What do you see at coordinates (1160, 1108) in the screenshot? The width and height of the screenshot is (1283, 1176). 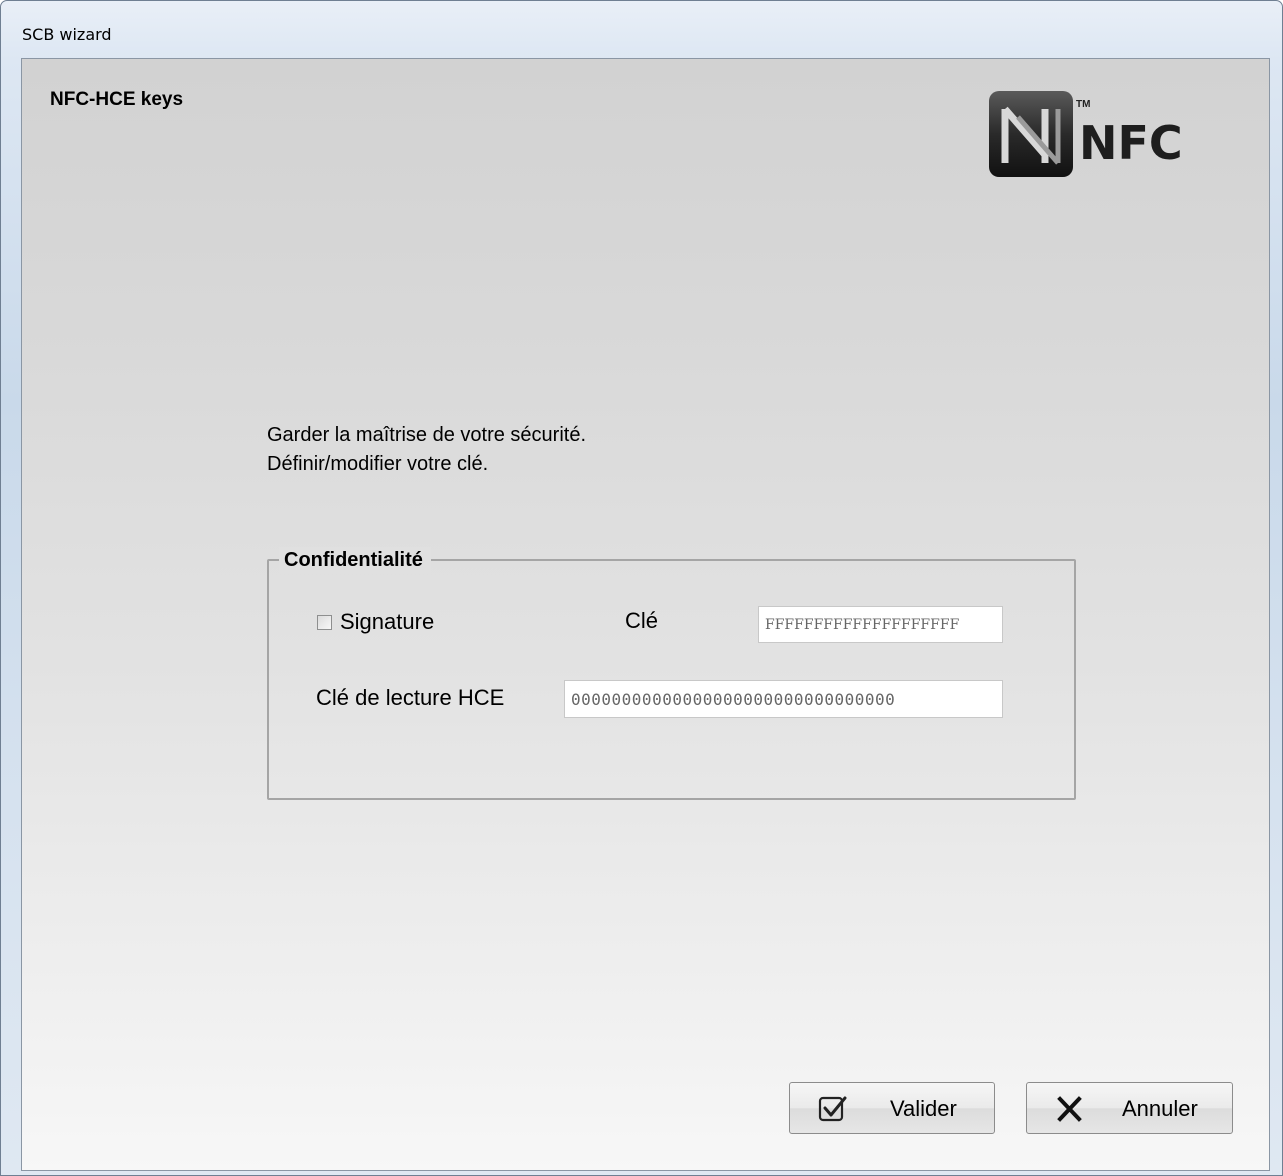 I see `cancel-button-label: Annuler` at bounding box center [1160, 1108].